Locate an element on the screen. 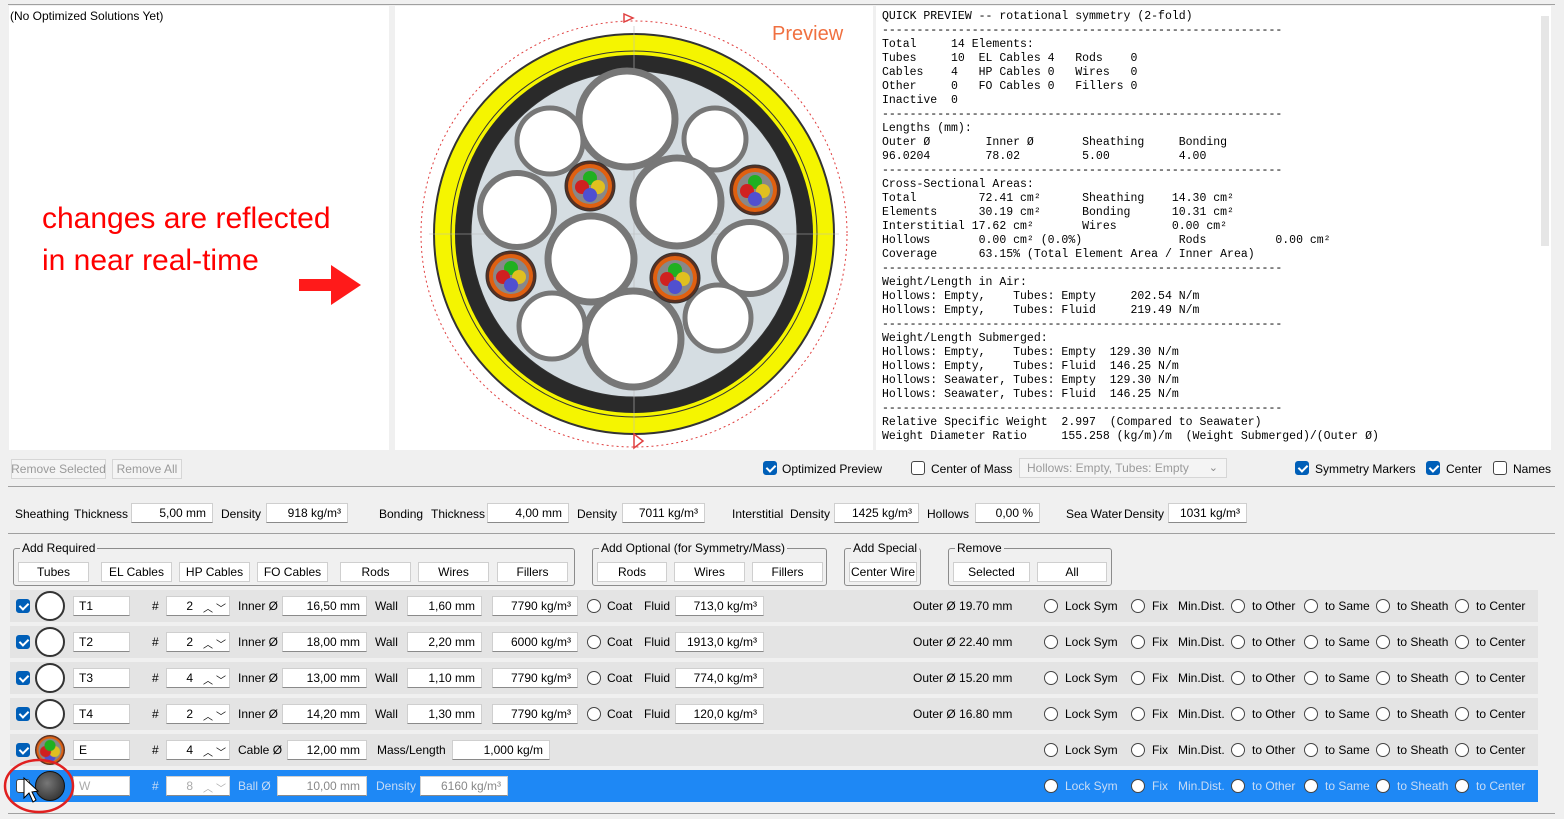  inner-diameter-input: 14,20 mm is located at coordinates (324, 714).